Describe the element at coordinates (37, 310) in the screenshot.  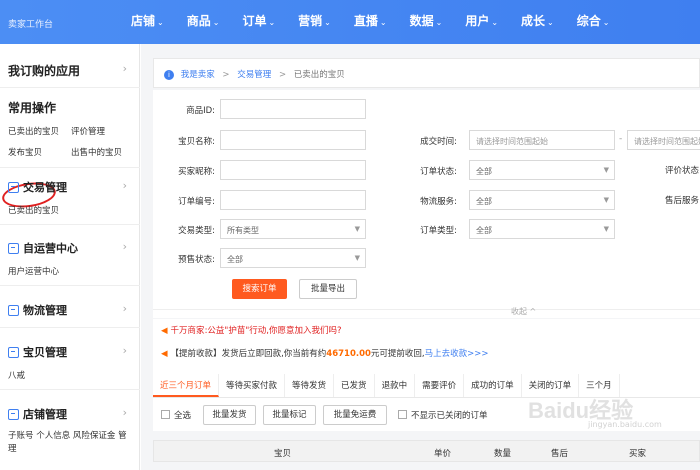
I see `sidebar-section-logistics: 物流管理` at that location.